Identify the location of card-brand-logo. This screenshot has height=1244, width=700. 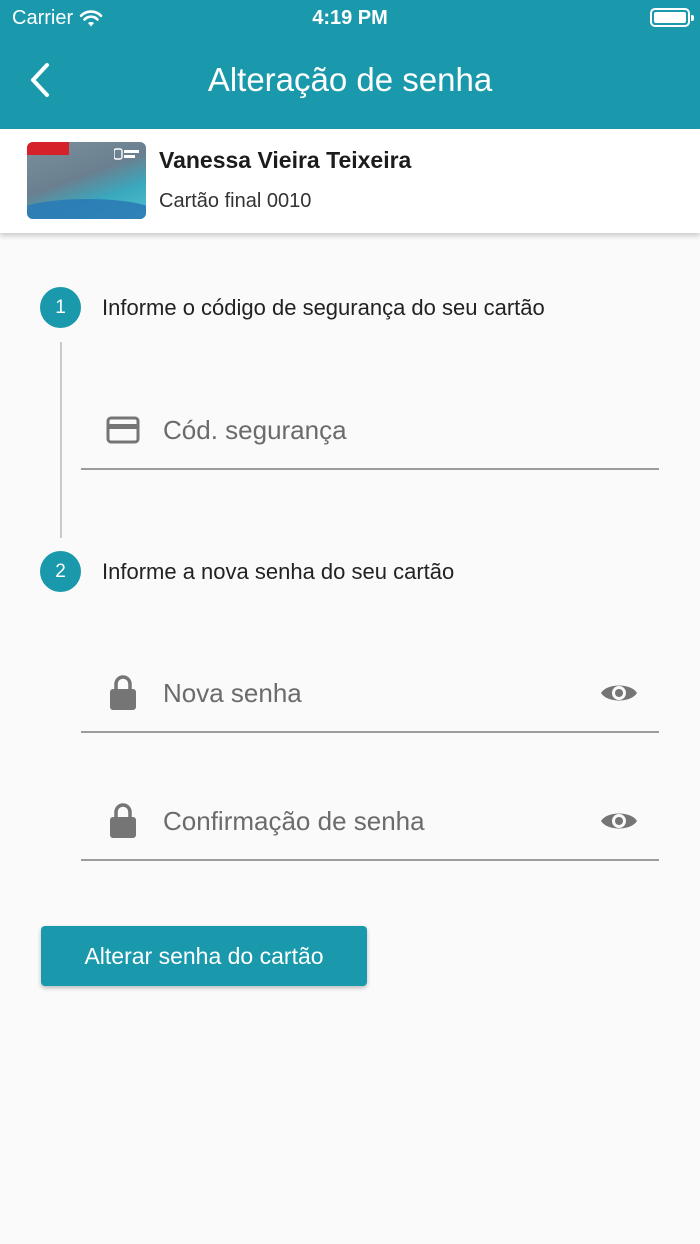
(126, 155).